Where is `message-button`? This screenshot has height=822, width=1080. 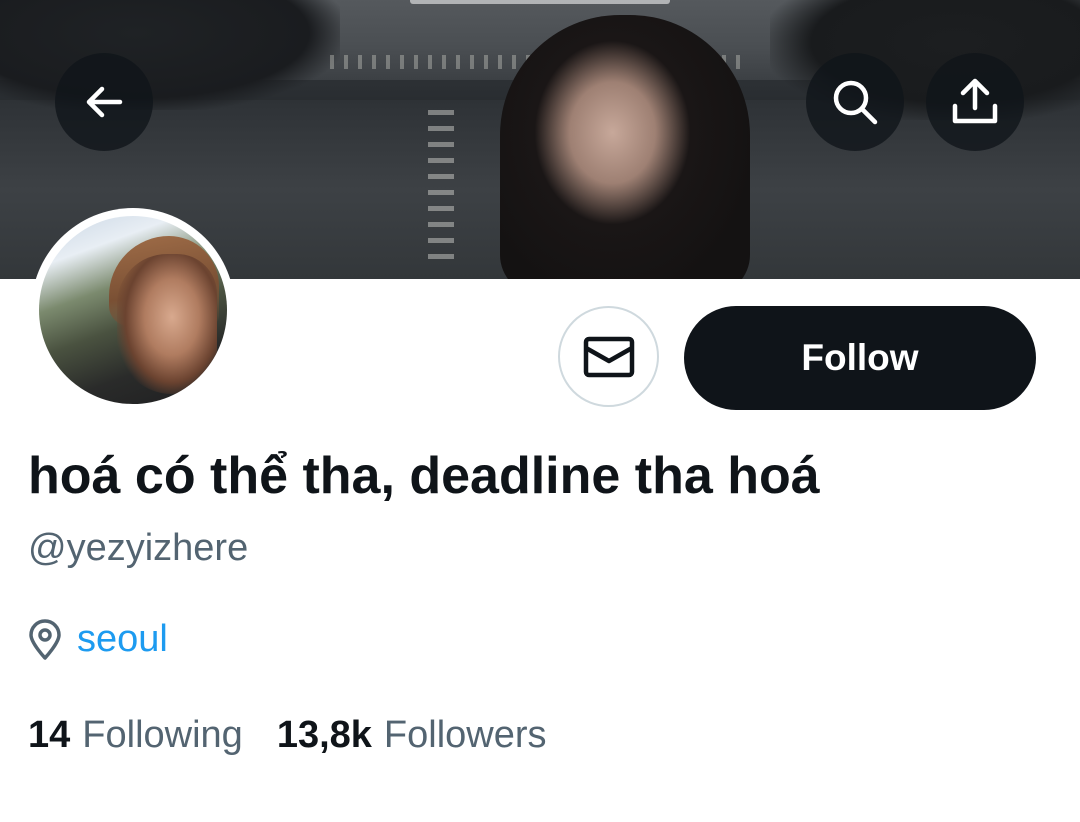
message-button is located at coordinates (608, 356).